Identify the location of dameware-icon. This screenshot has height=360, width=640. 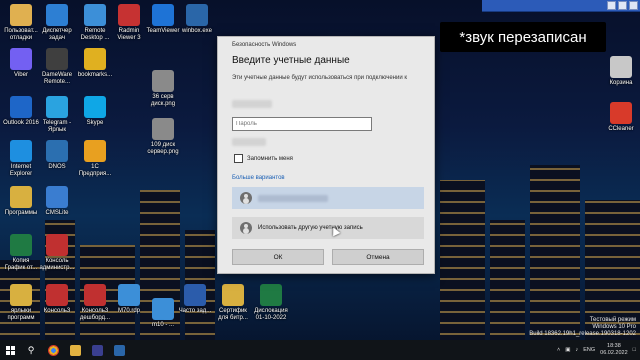
(57, 59).